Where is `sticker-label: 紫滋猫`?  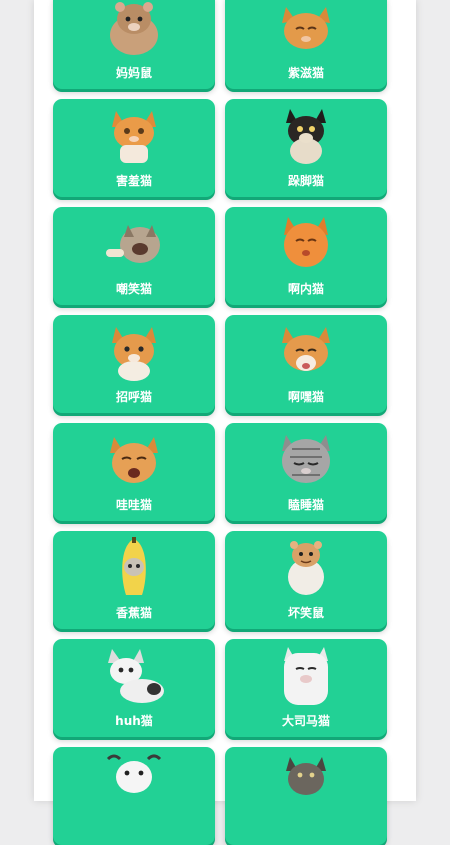
sticker-label: 紫滋猫 is located at coordinates (305, 73).